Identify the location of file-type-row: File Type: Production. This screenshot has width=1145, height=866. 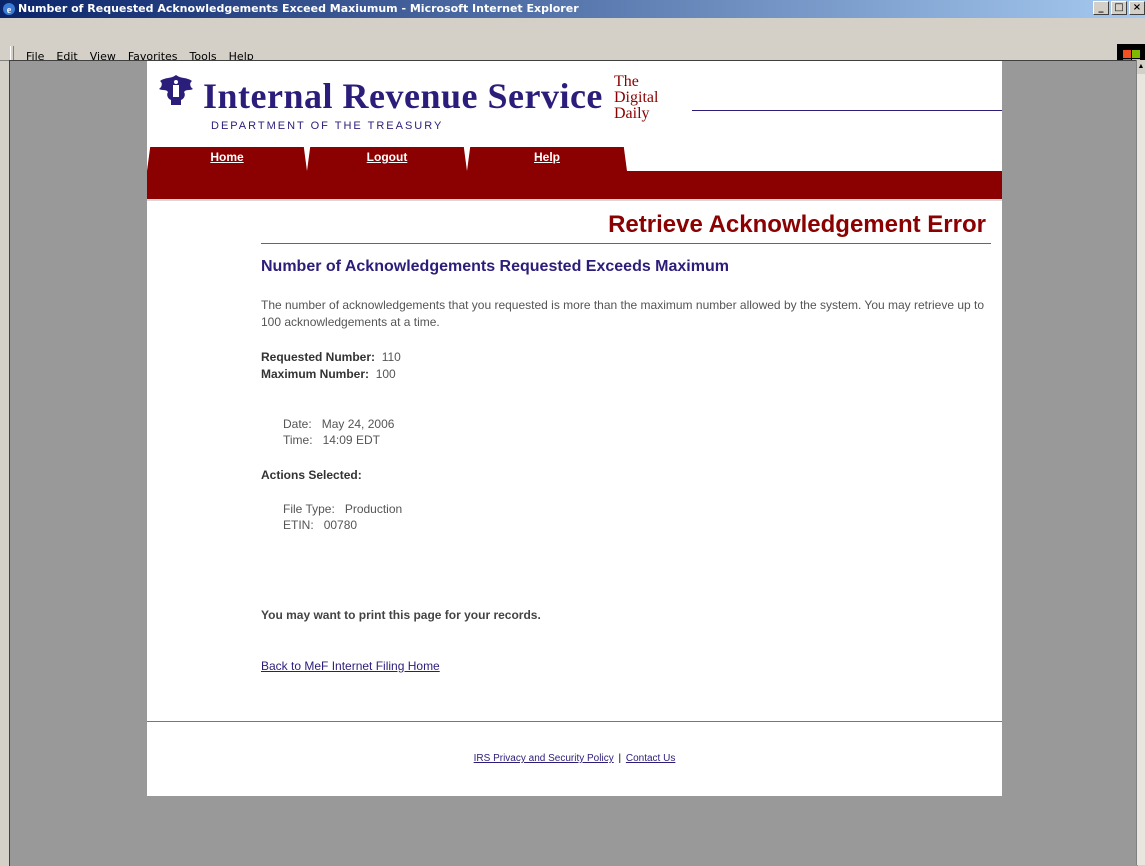
(342, 509).